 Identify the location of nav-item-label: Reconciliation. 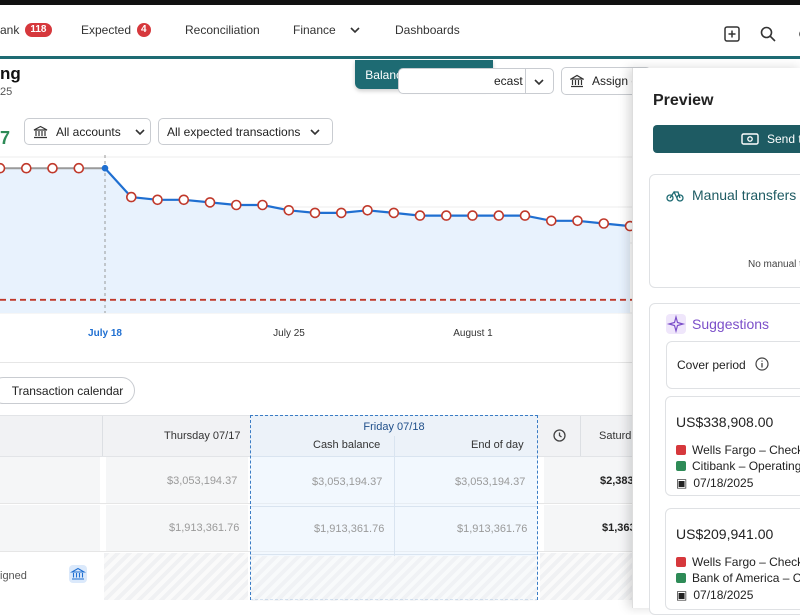
(222, 30).